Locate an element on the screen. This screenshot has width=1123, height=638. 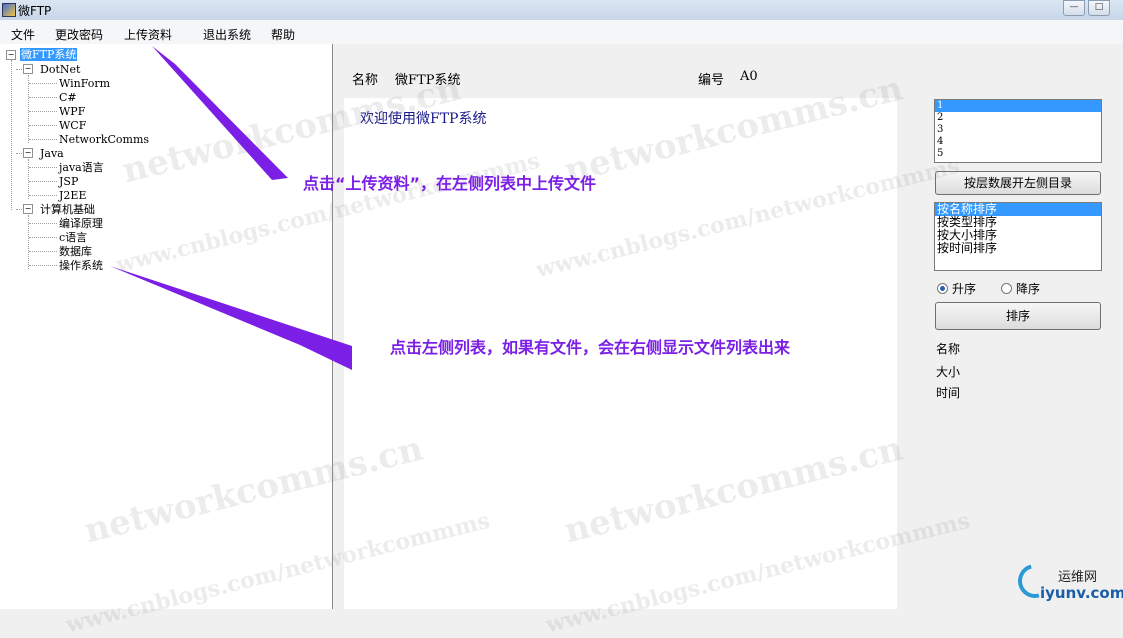
annotation-arrows is located at coordinates (231, 208).